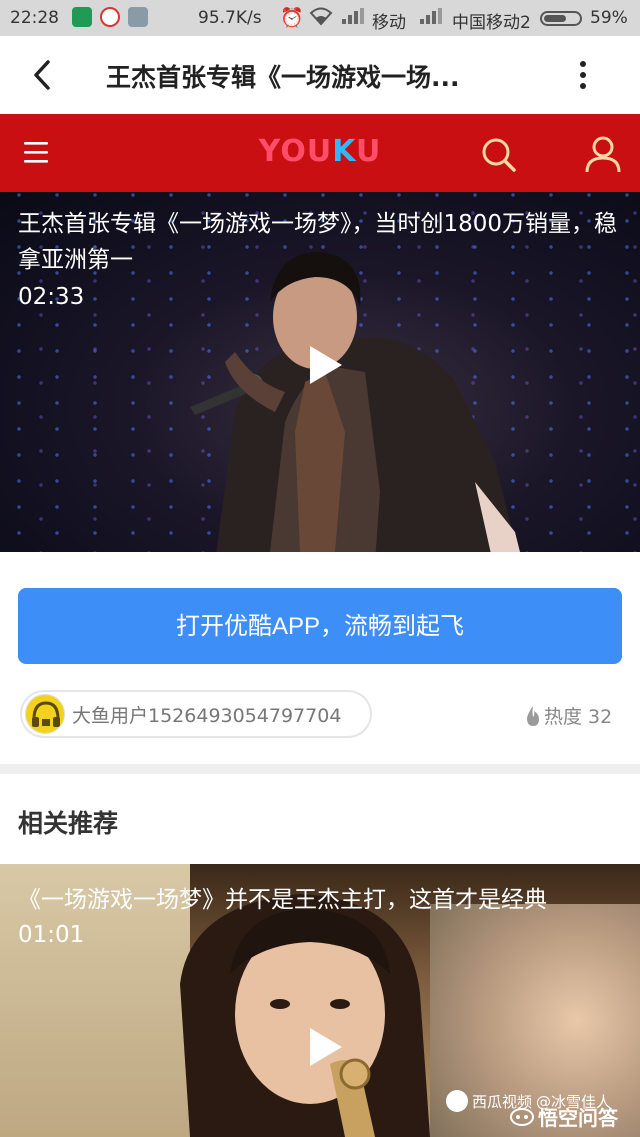 This screenshot has height=1137, width=640. I want to click on wukong-logo-icon, so click(522, 1116).